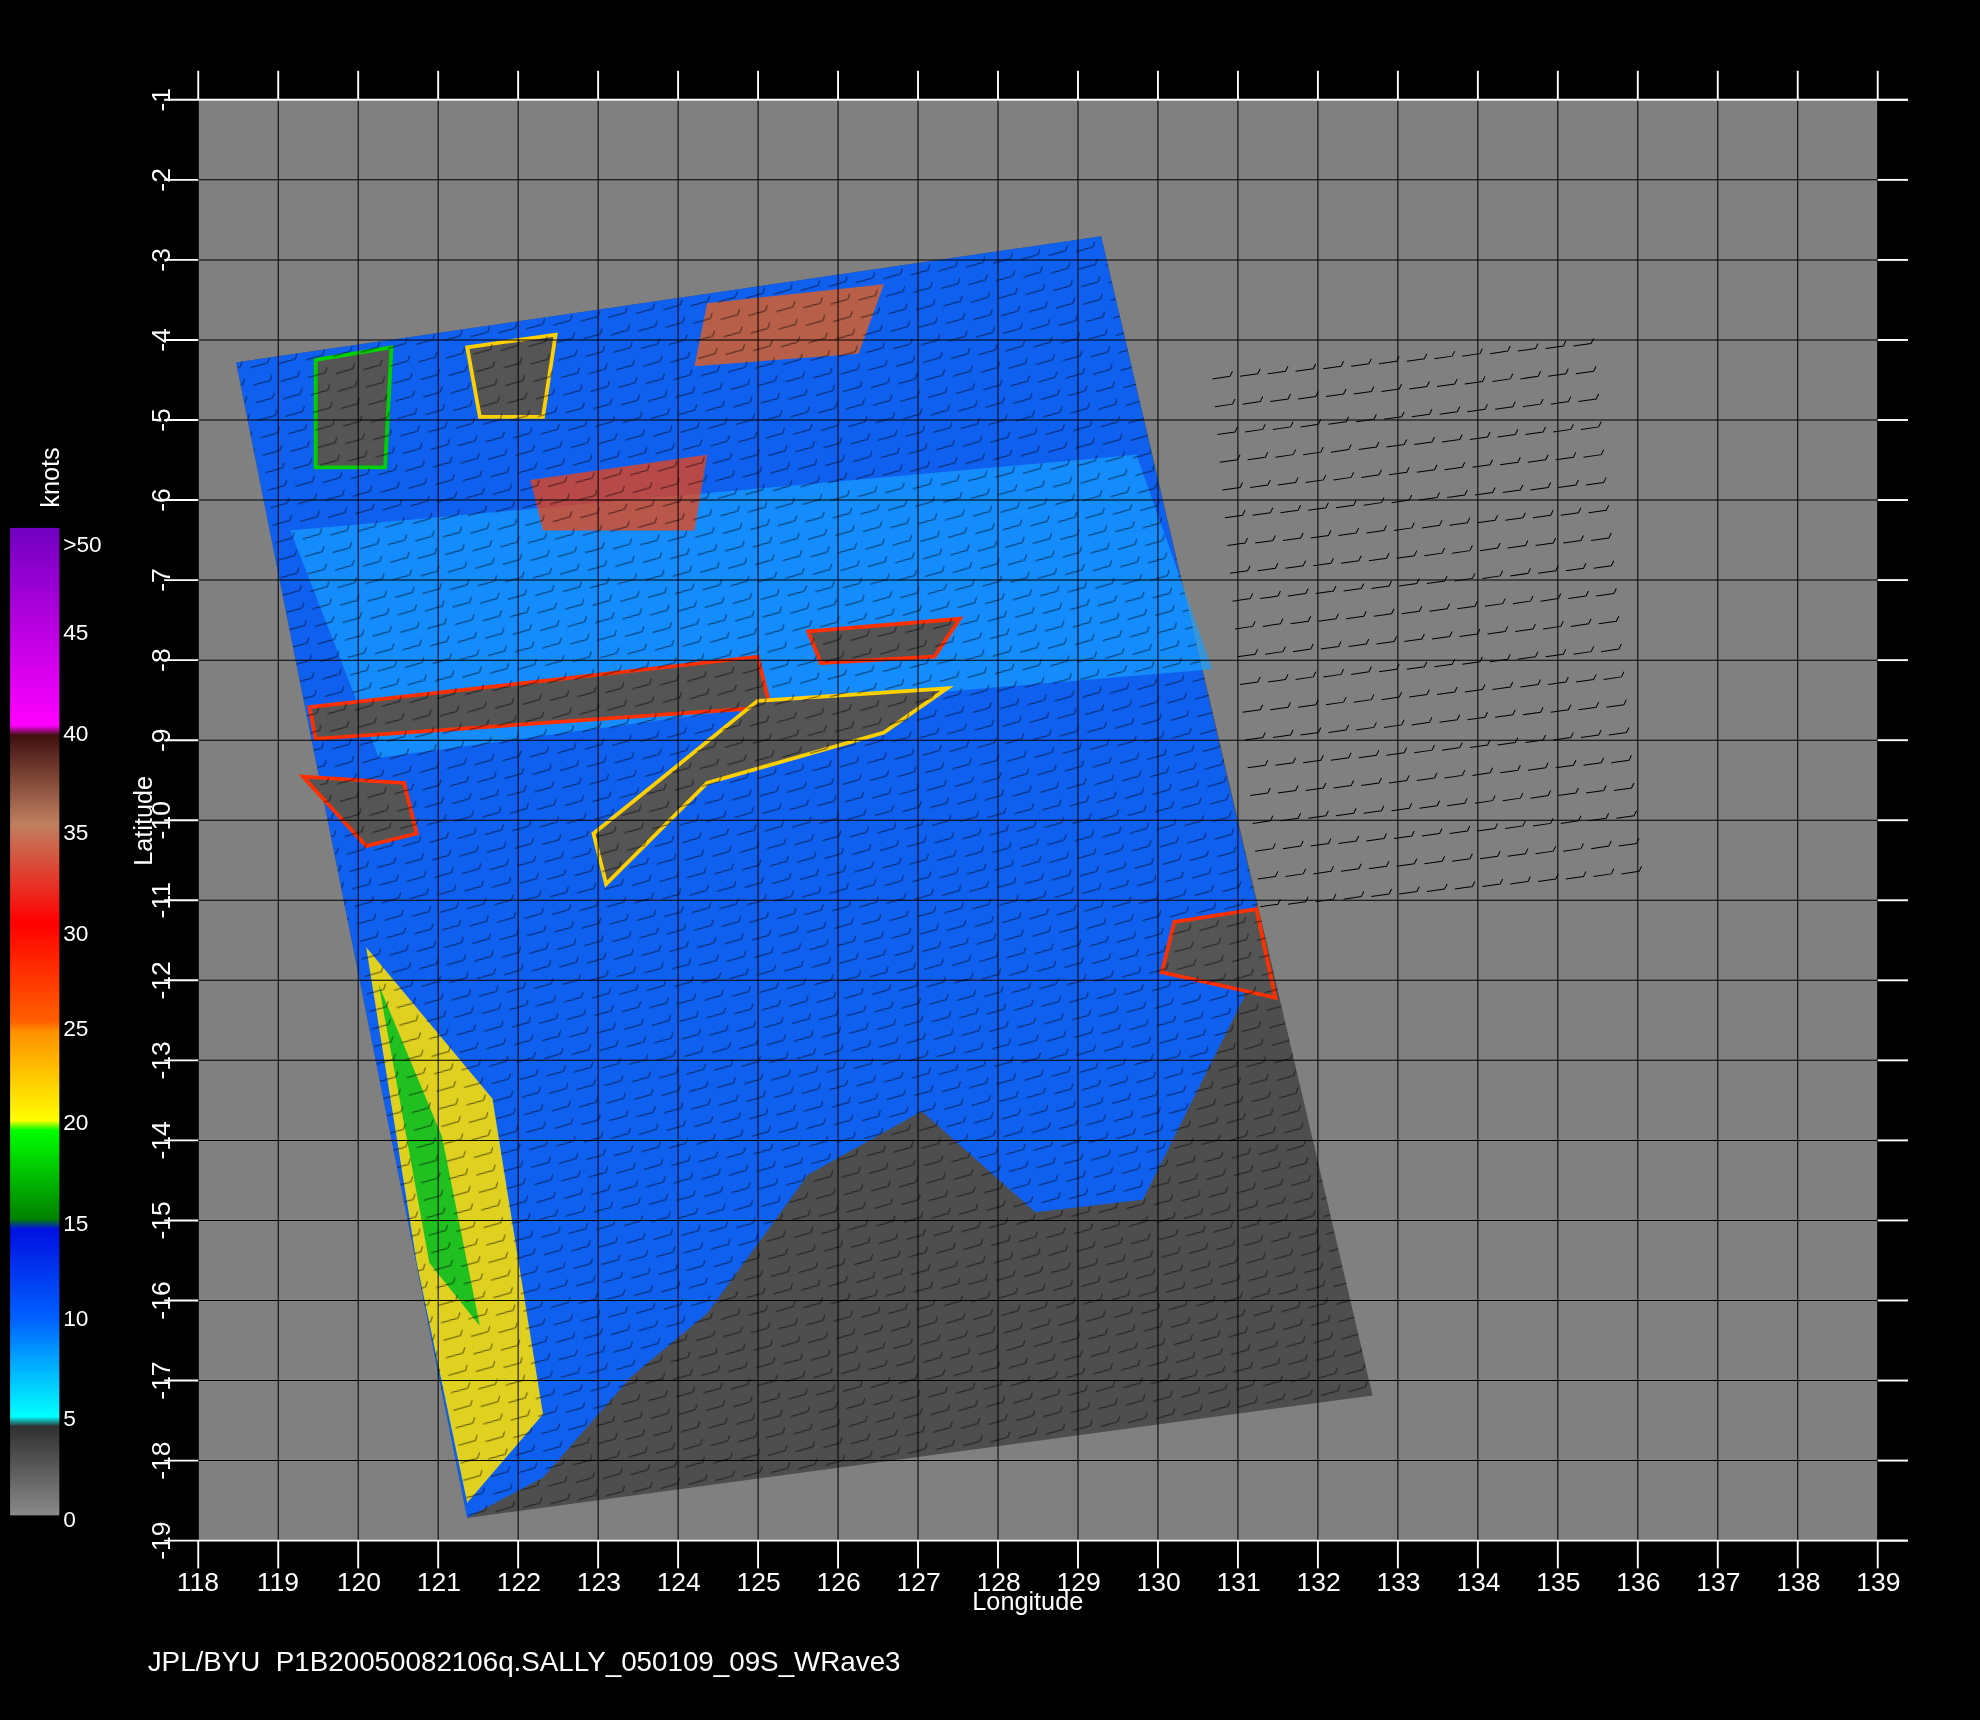  I want to click on latitude-tick-label: -13, so click(161, 1060).